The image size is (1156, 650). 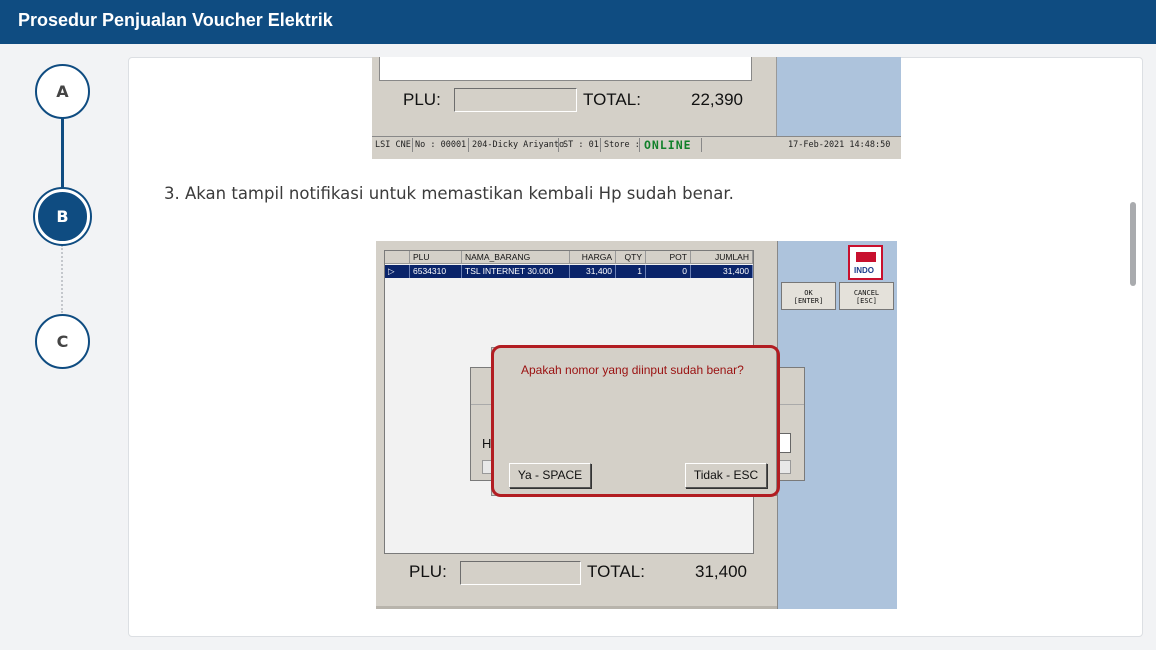 I want to click on step-a: A, so click(x=62, y=91).